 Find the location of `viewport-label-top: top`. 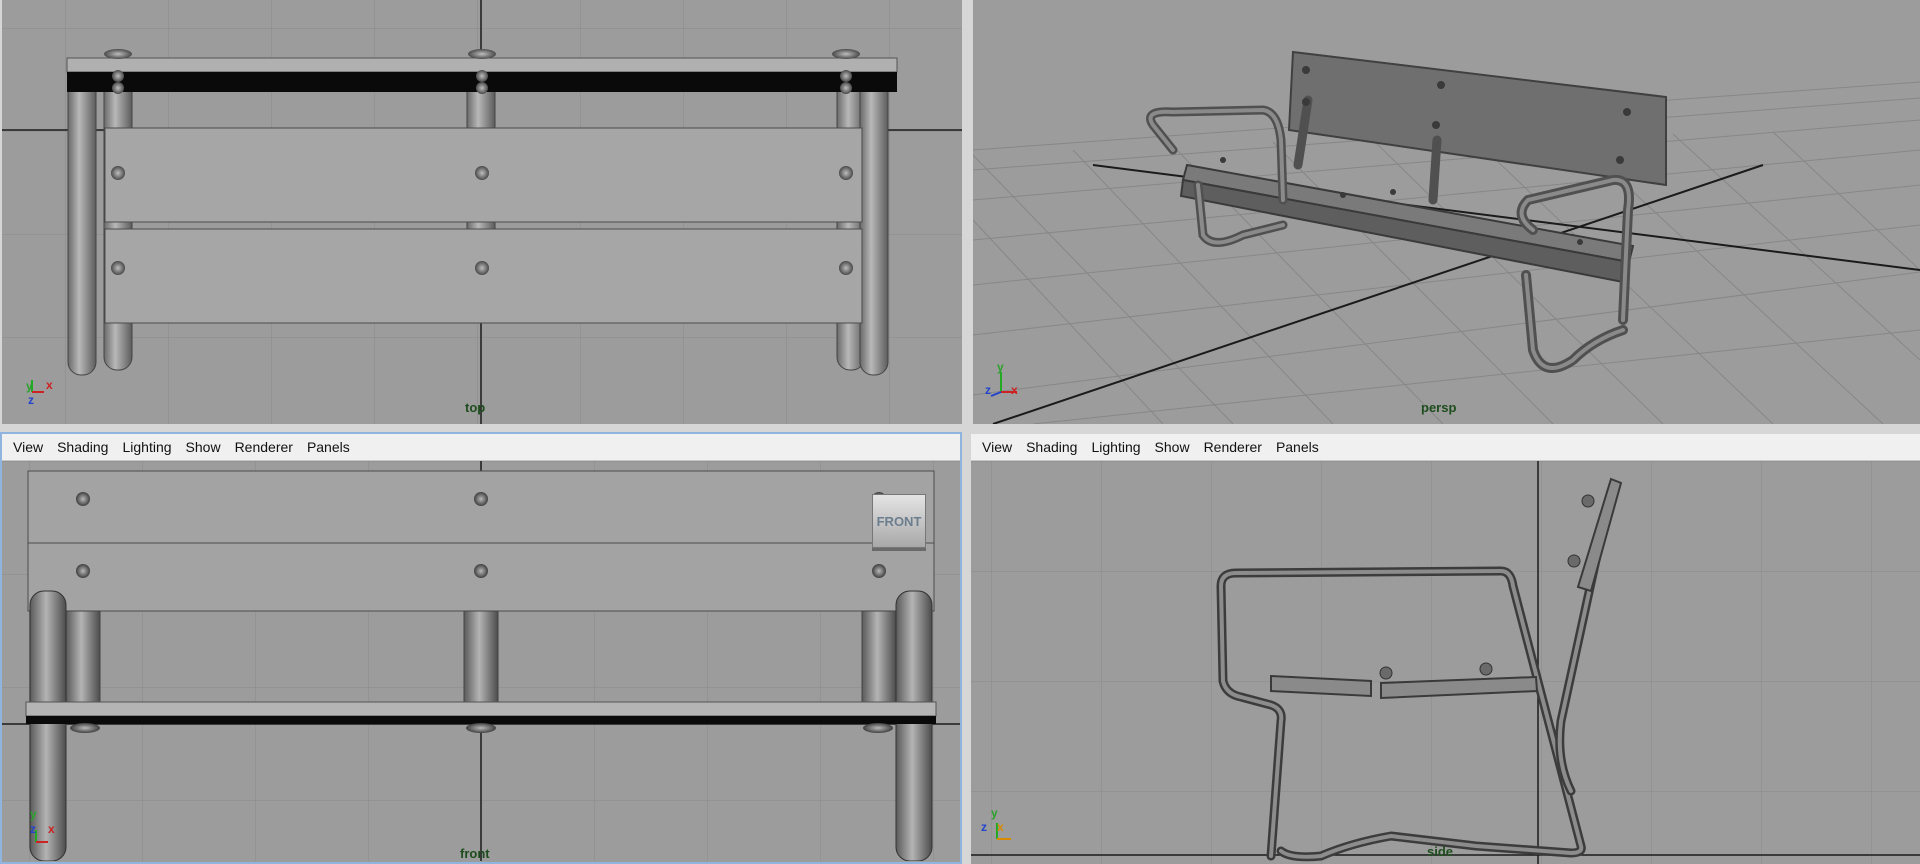

viewport-label-top: top is located at coordinates (475, 407).